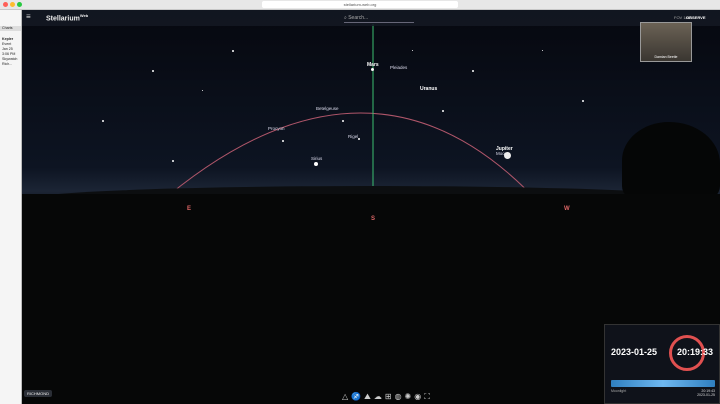  I want to click on webcam-caption: Damian Beetle, so click(666, 57).